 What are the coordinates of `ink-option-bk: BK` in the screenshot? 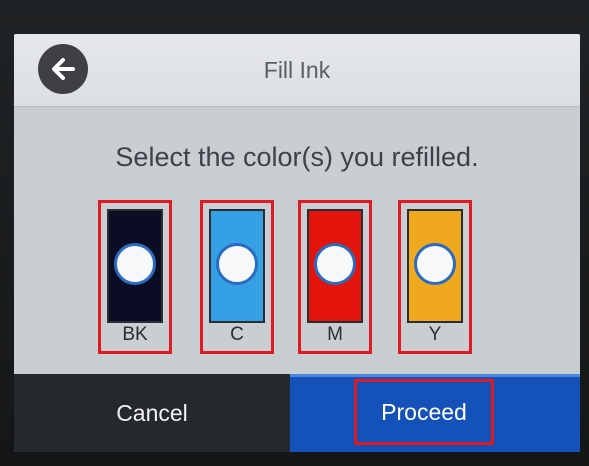 It's located at (135, 277).